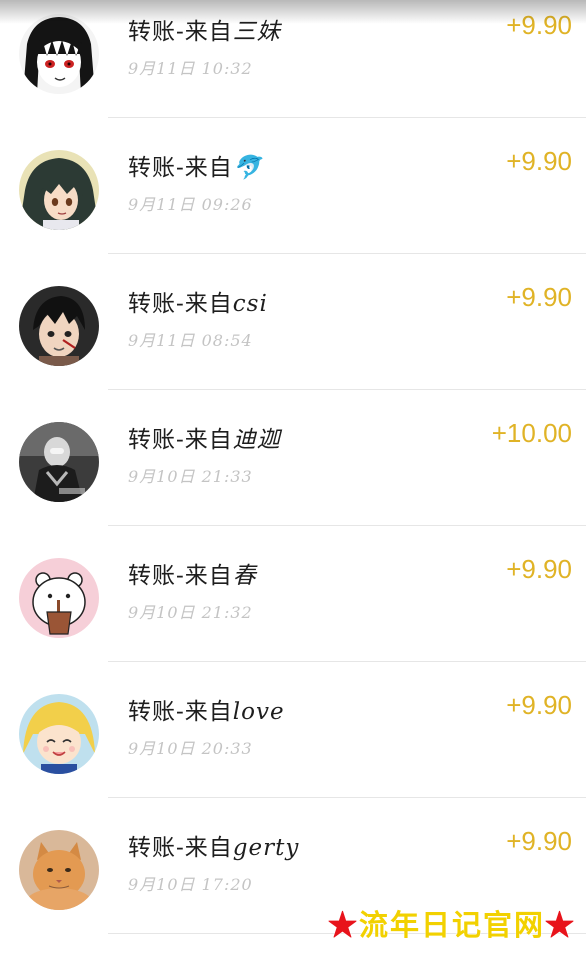 The height and width of the screenshot is (956, 586). I want to click on avatar-anime-girl-red-eyes-icon, so click(59, 54).